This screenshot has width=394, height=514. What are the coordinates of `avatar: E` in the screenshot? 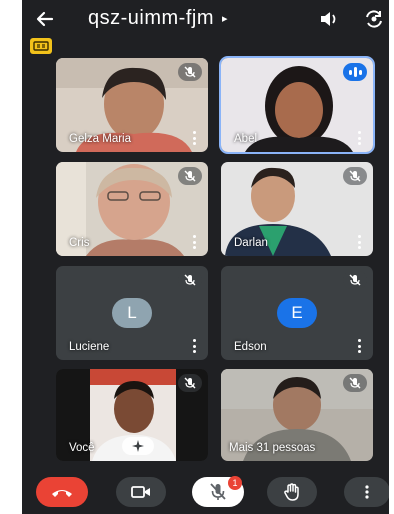 It's located at (297, 313).